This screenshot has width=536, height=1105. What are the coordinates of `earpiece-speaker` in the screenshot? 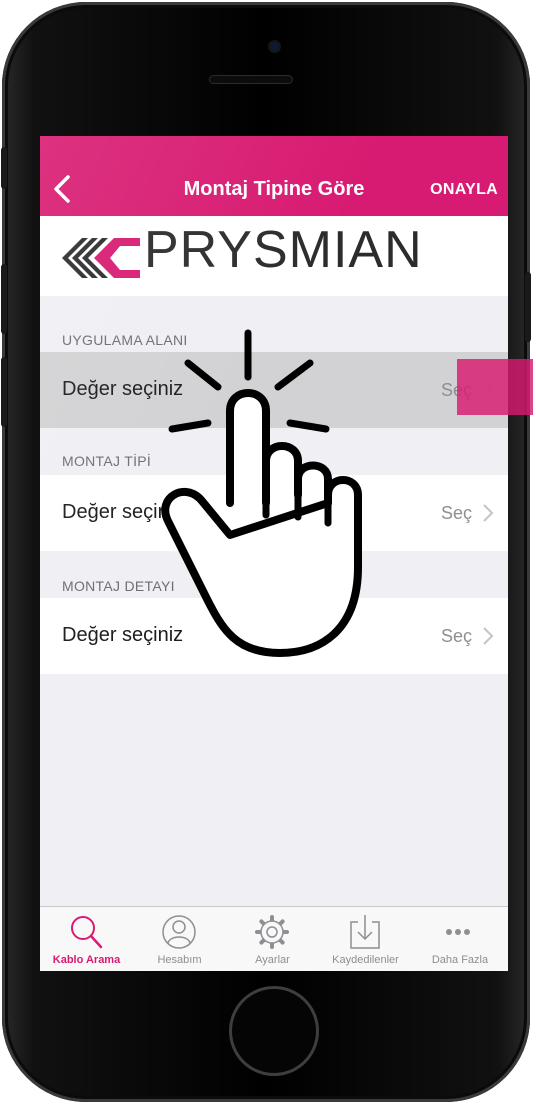 It's located at (251, 79).